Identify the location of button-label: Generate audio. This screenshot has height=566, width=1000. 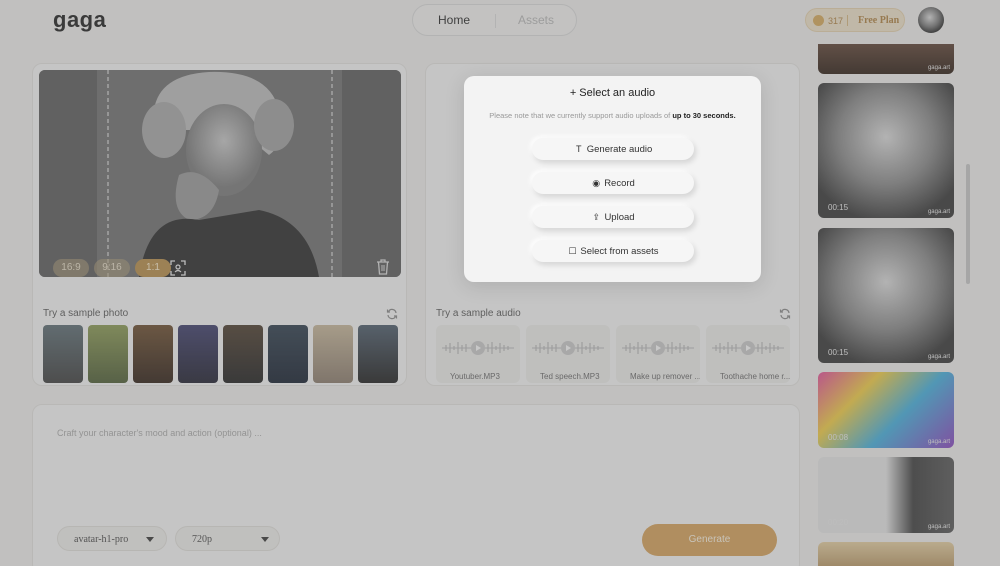
(619, 149).